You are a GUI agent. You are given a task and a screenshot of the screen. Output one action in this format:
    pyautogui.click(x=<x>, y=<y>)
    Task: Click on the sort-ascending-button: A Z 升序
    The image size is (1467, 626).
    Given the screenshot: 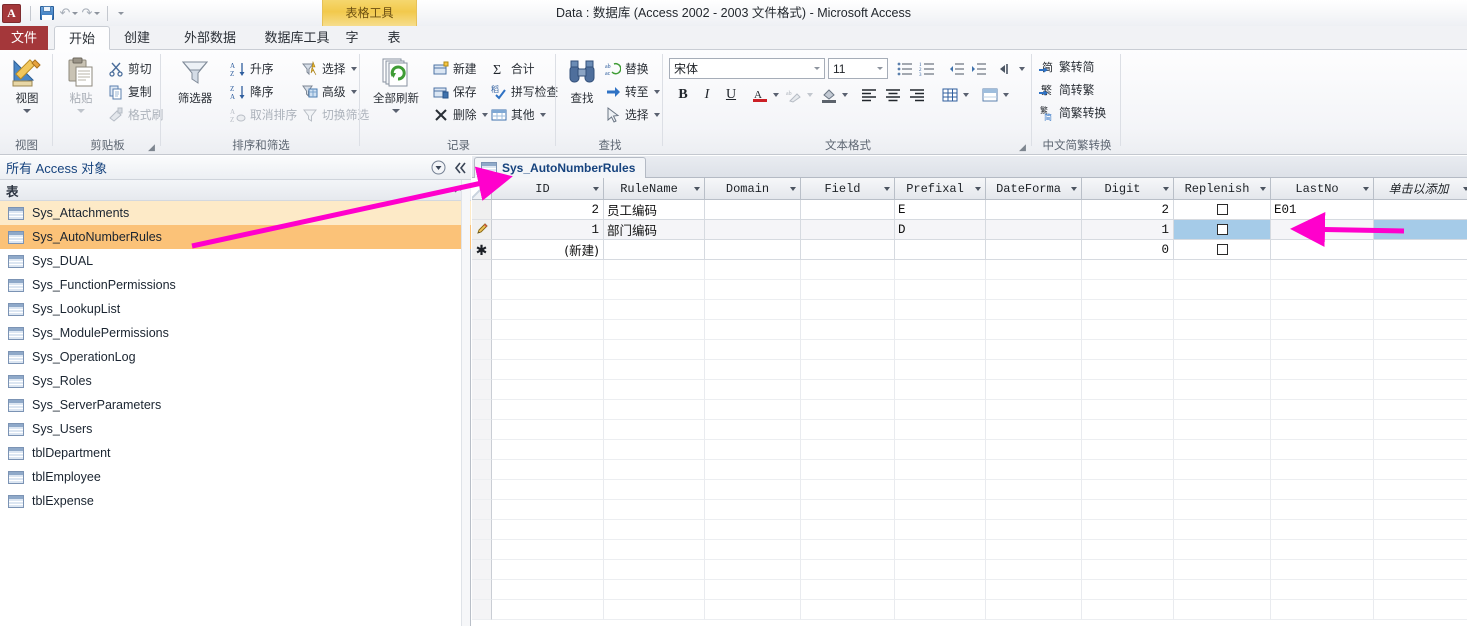 What is the action you would take?
    pyautogui.click(x=252, y=68)
    